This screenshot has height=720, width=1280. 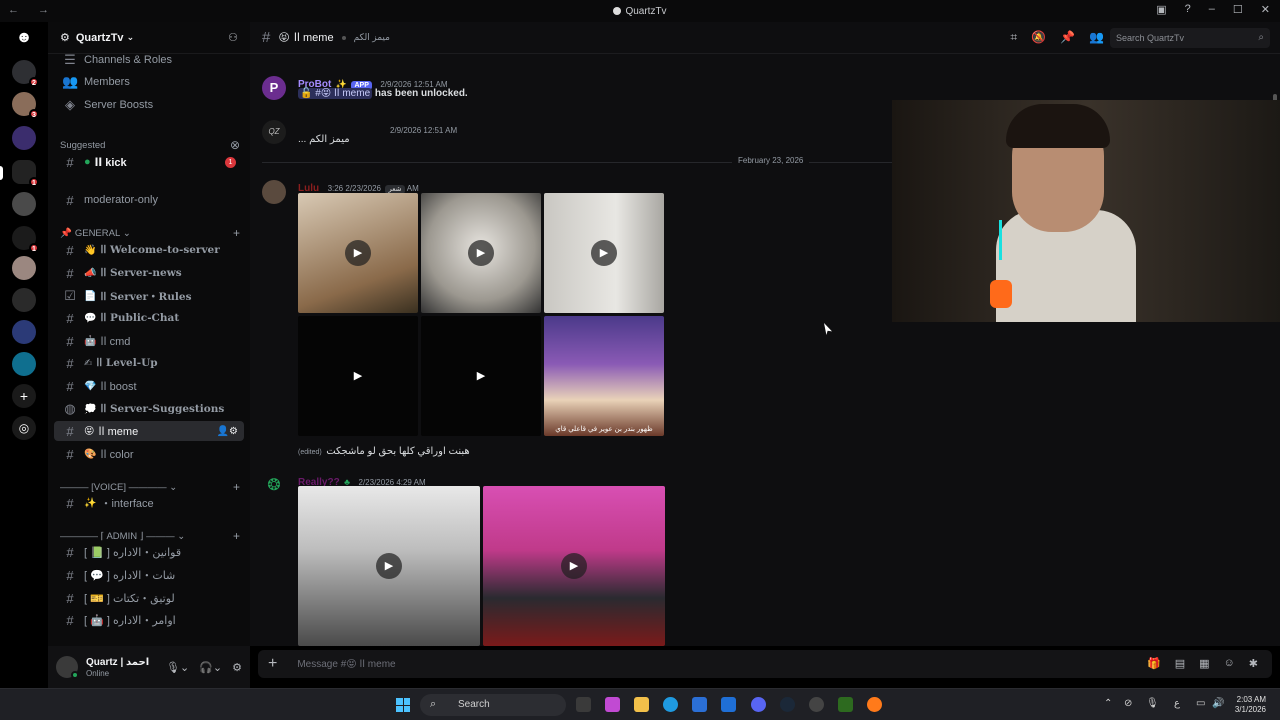 I want to click on channel-server-rules: ☑ 📄 اا Server・Rules, so click(x=149, y=296).